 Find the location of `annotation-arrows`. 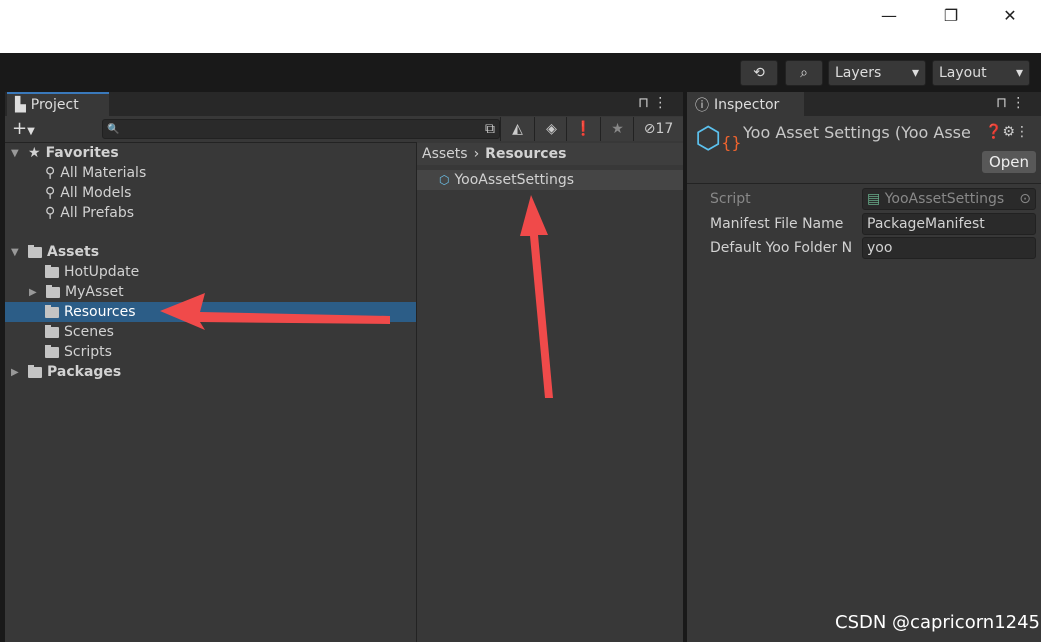

annotation-arrows is located at coordinates (356, 296).